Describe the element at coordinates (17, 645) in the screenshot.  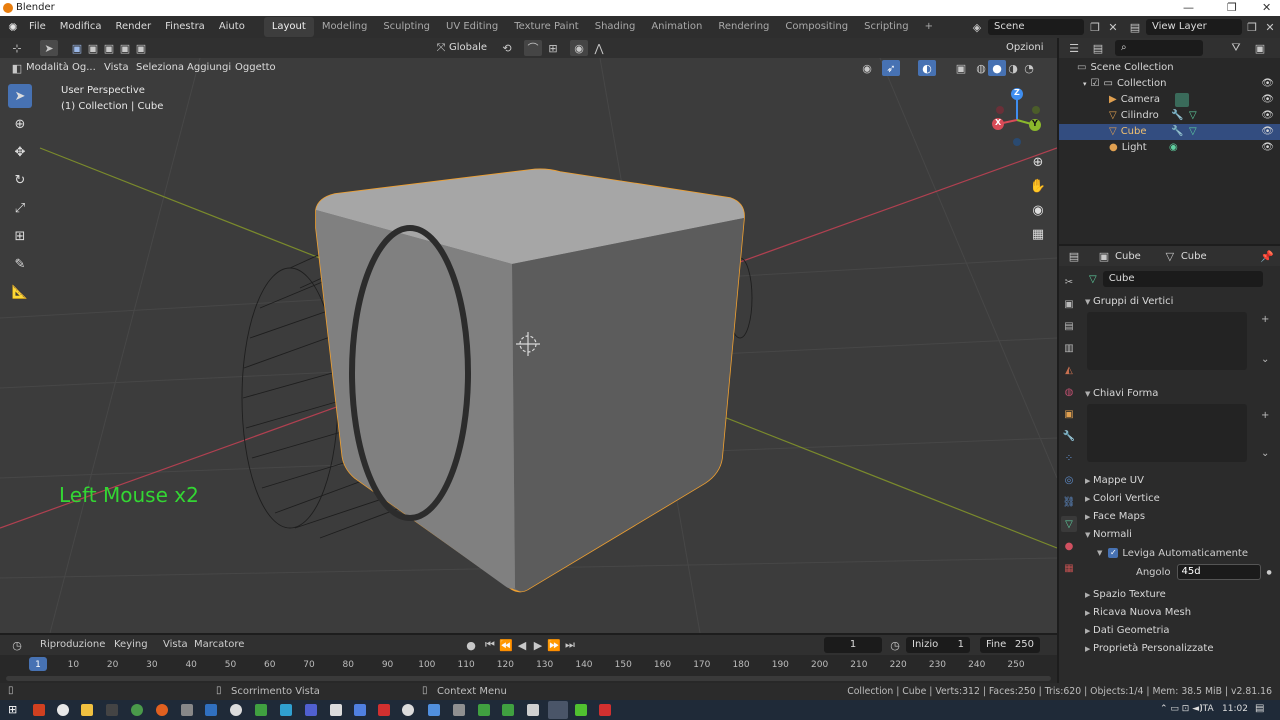
I see `timeline-editor-icon: ◷` at that location.